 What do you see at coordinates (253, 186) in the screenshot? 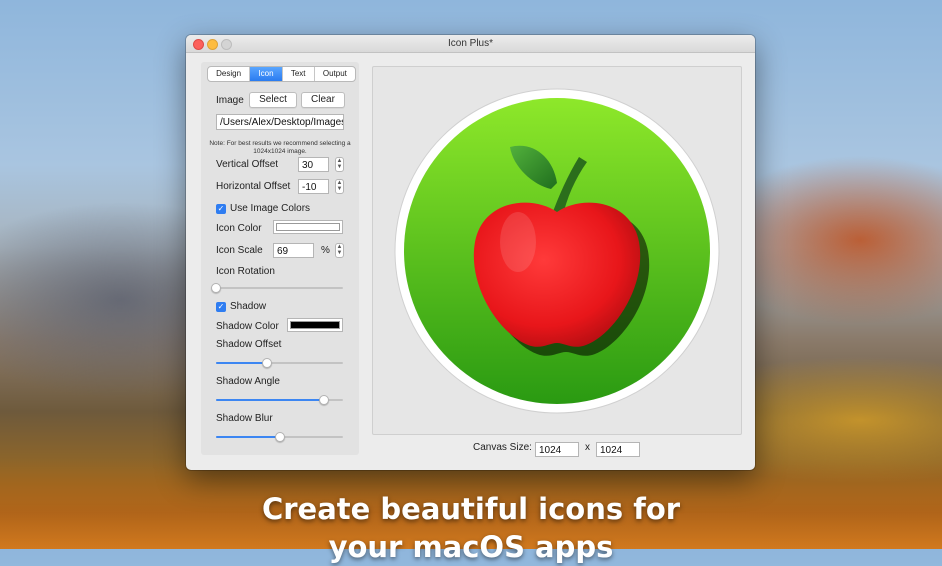
I see `horizontal-offset-label: Horizontal Offset` at bounding box center [253, 186].